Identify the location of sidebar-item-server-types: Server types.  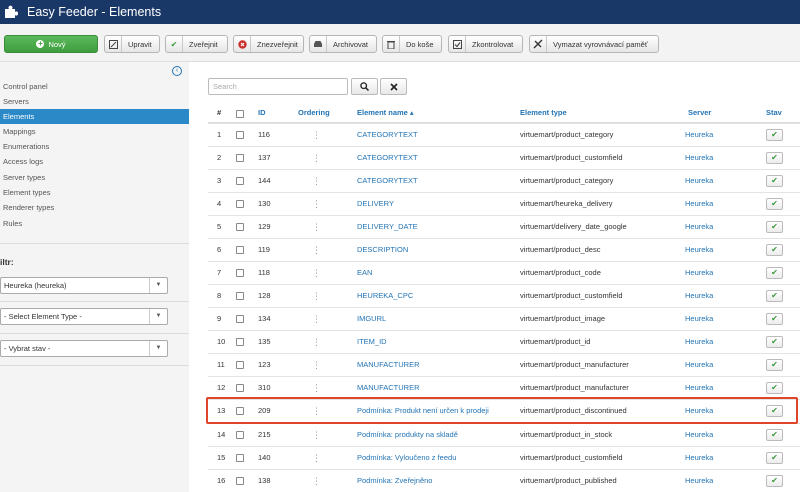
(94, 177).